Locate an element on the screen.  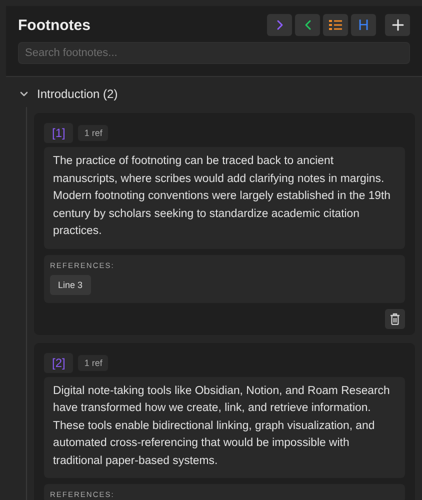
chevron-left-button is located at coordinates (307, 25).